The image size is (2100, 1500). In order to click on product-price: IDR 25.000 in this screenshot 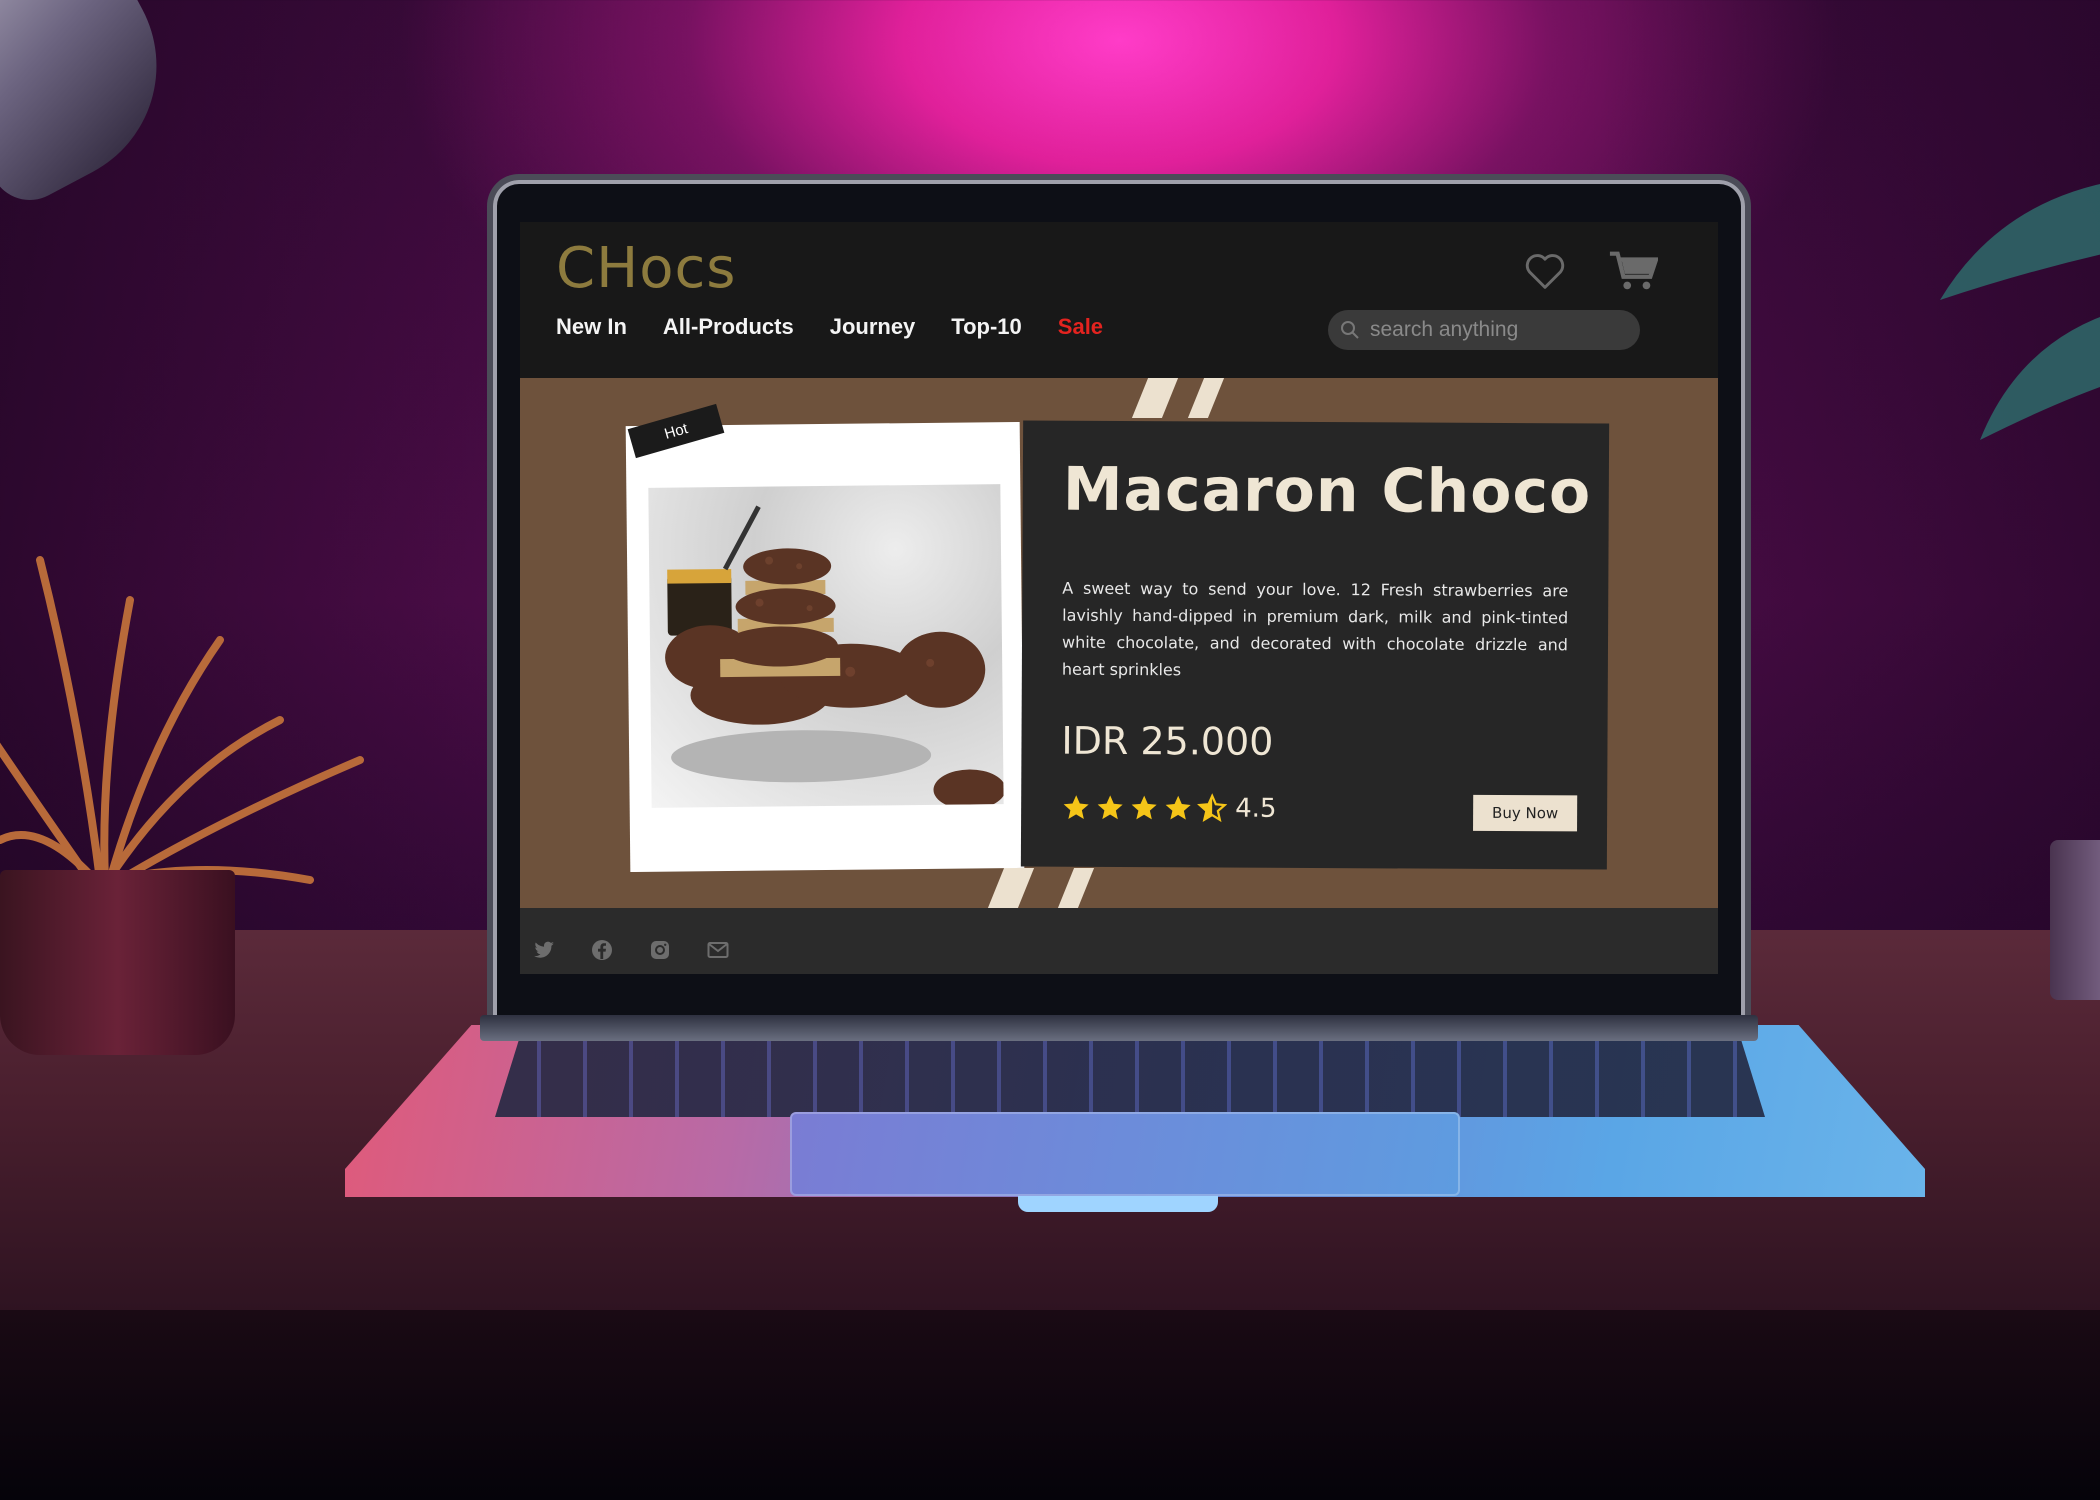, I will do `click(1167, 741)`.